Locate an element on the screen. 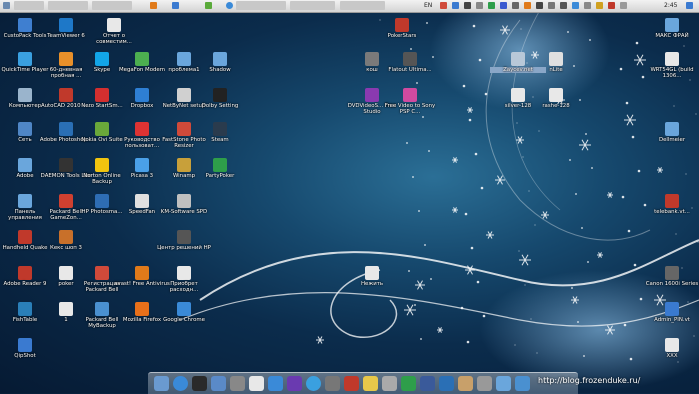 The height and width of the screenshot is (394, 699). zaycev-icon is located at coordinates (518, 59).